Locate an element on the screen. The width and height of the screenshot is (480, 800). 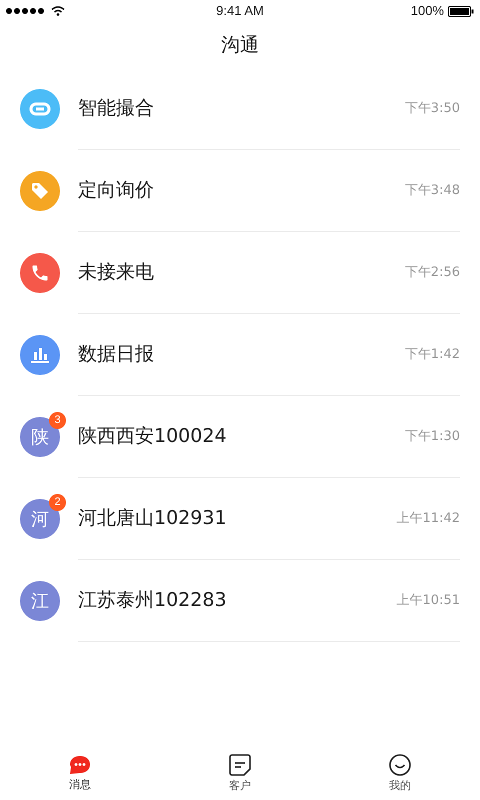
wifi-icon is located at coordinates (58, 11).